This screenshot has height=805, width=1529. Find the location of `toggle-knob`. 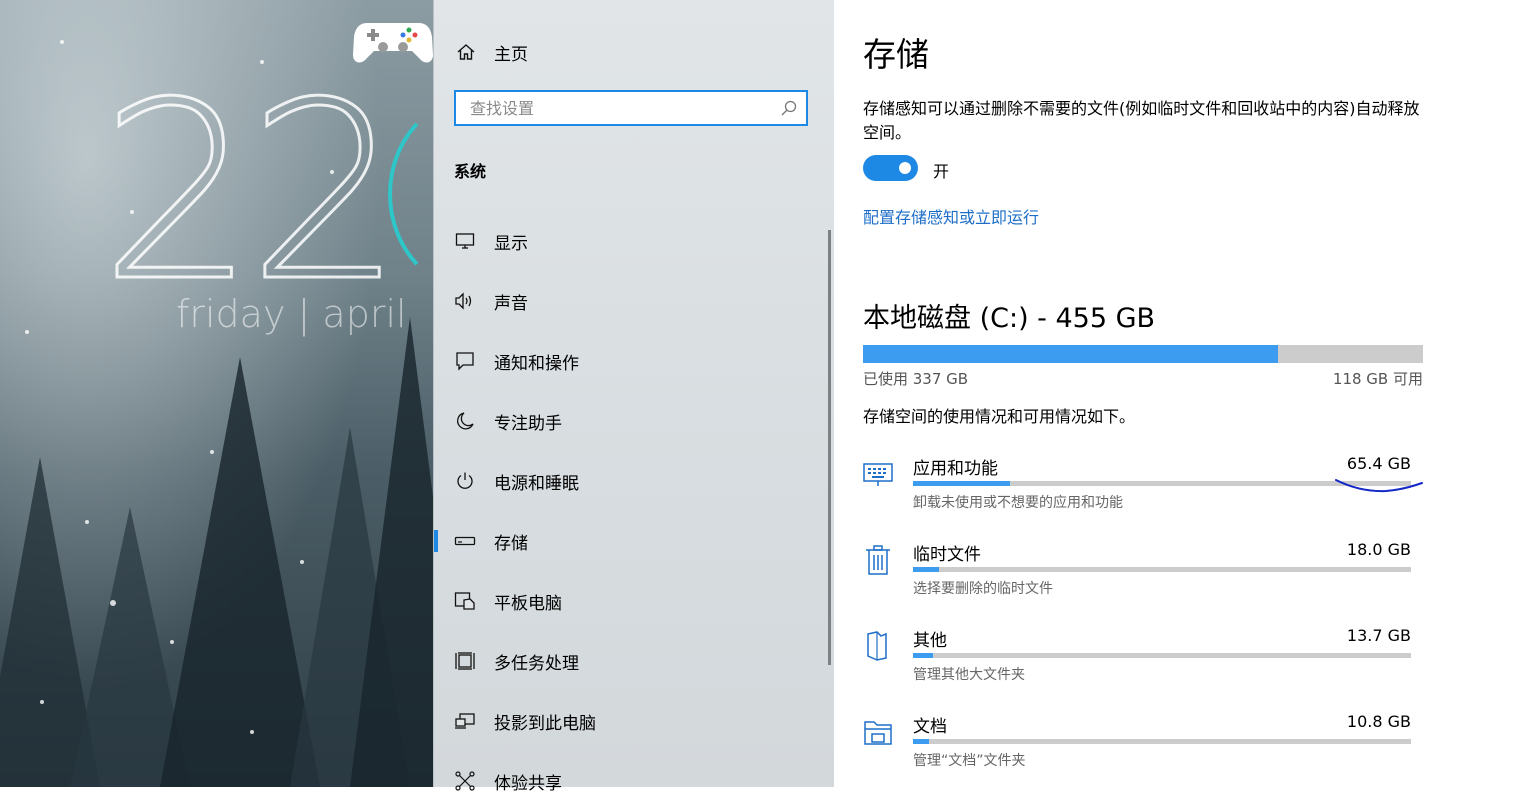

toggle-knob is located at coordinates (905, 168).